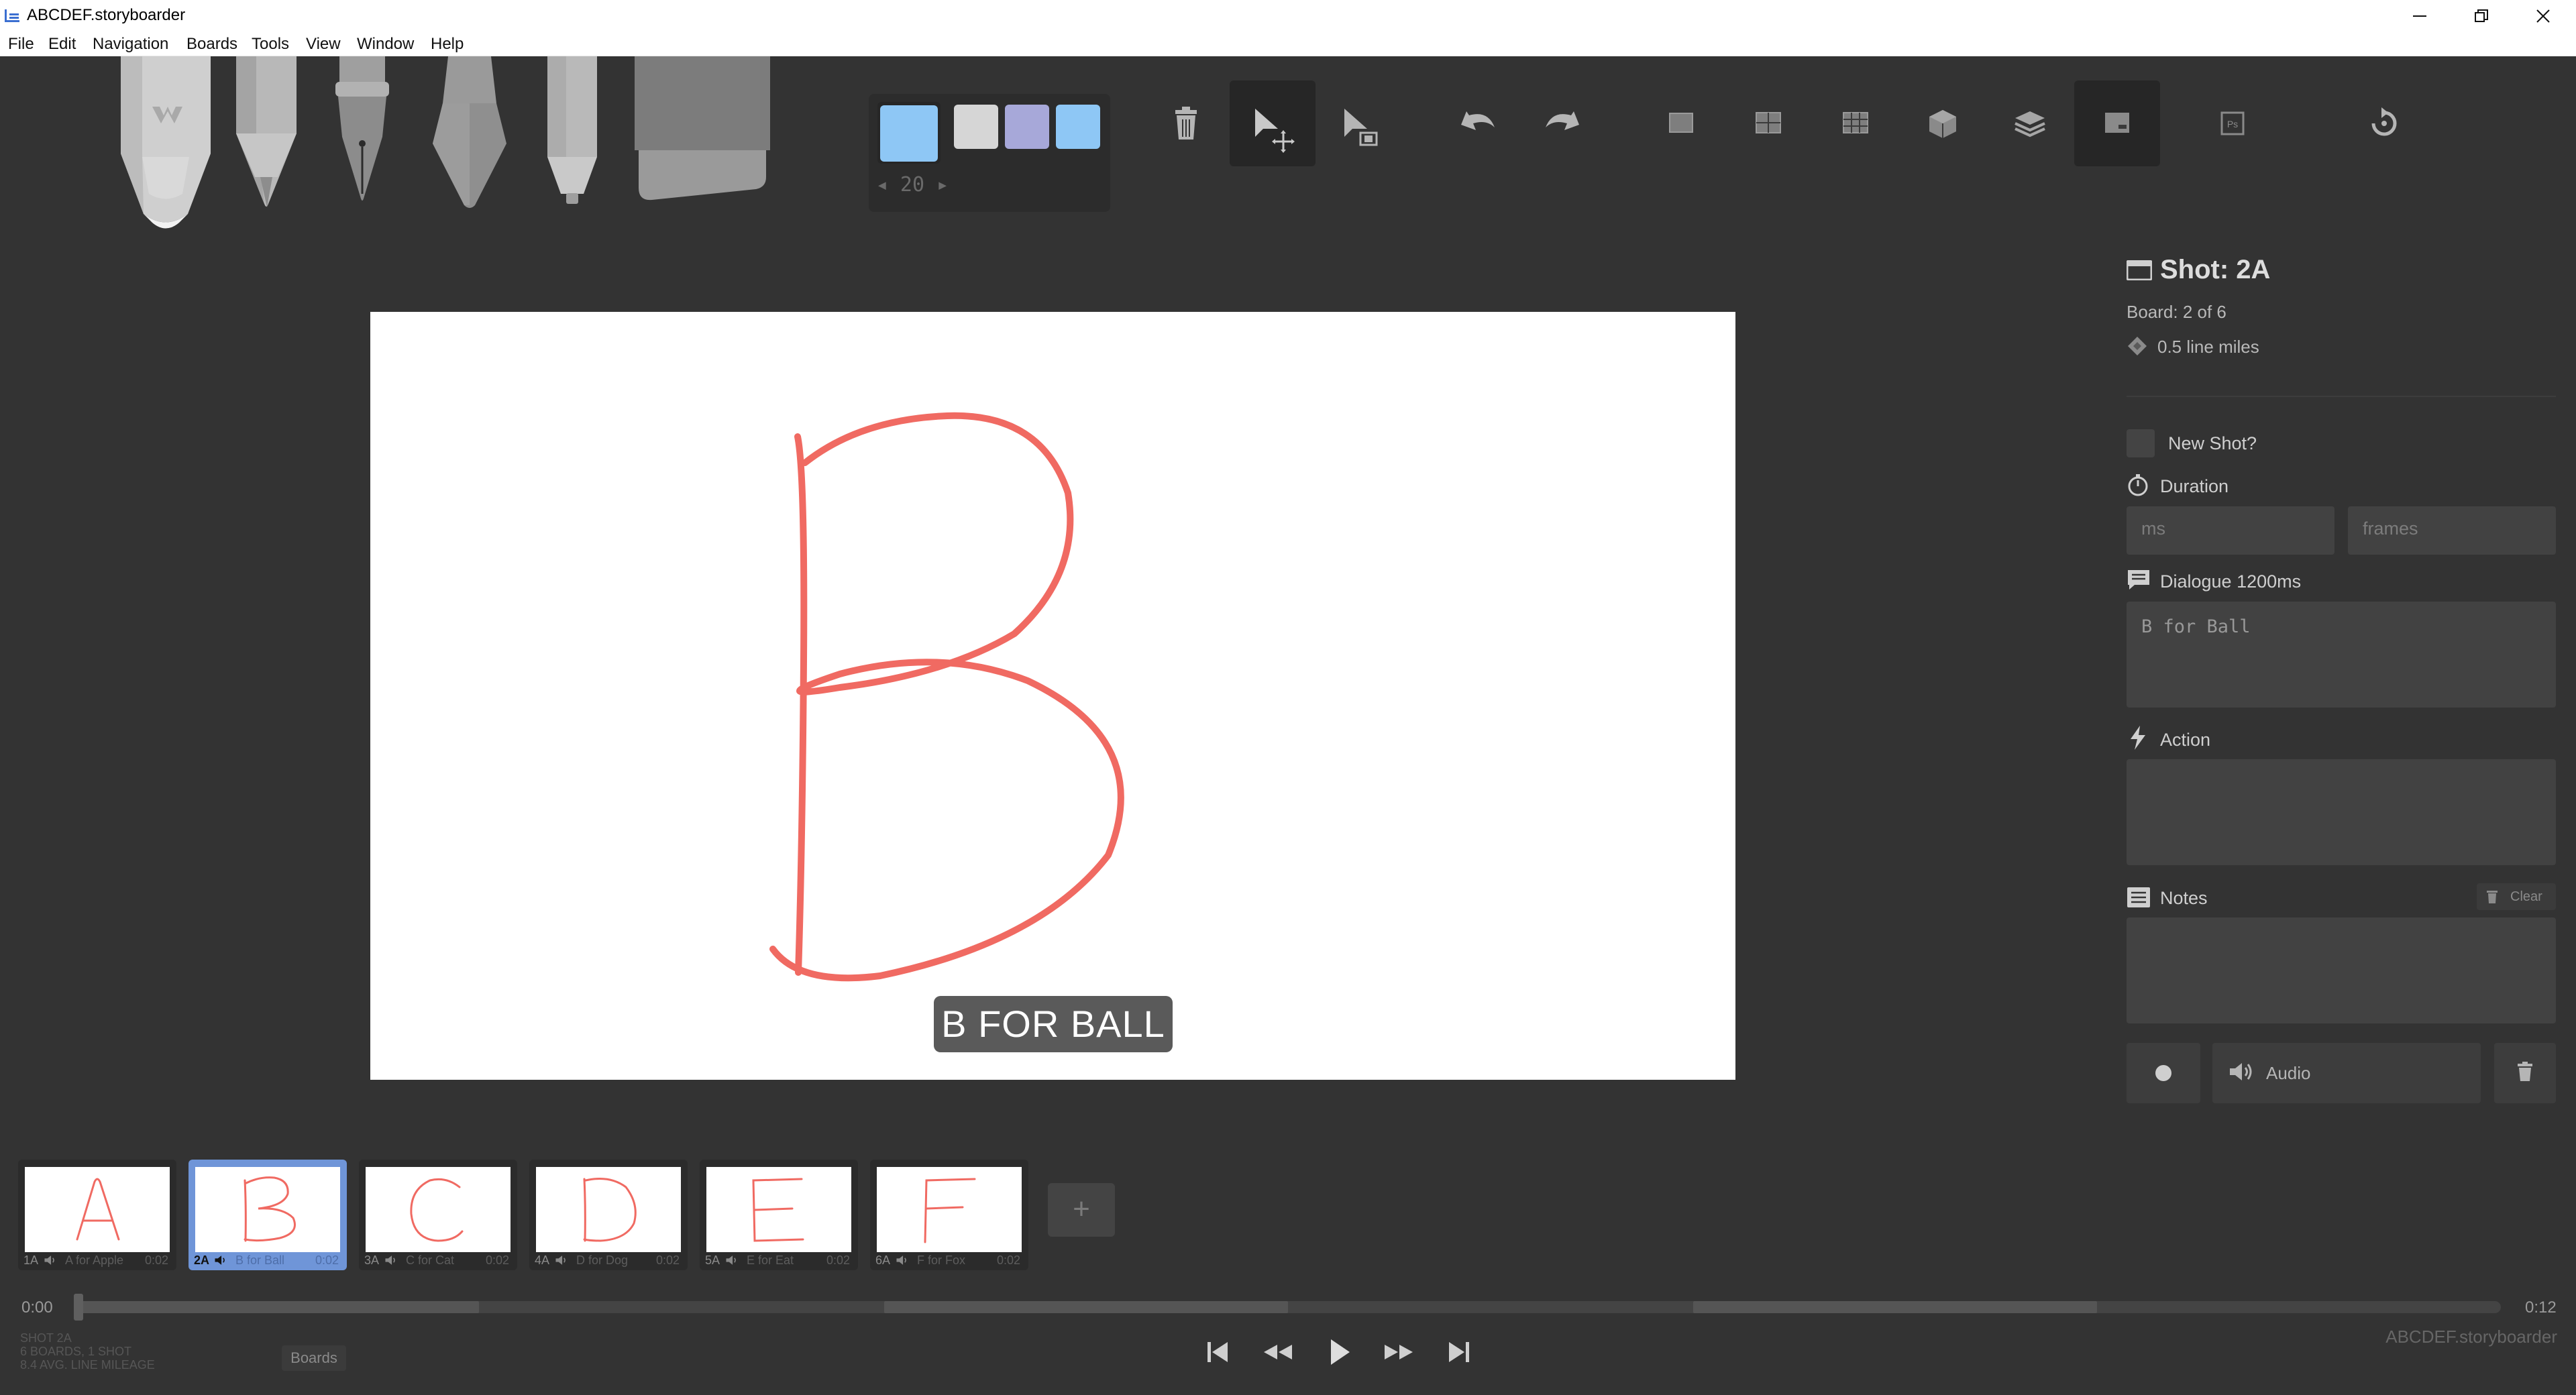 The width and height of the screenshot is (2576, 1395). Describe the element at coordinates (1563, 123) in the screenshot. I see `redo-button` at that location.